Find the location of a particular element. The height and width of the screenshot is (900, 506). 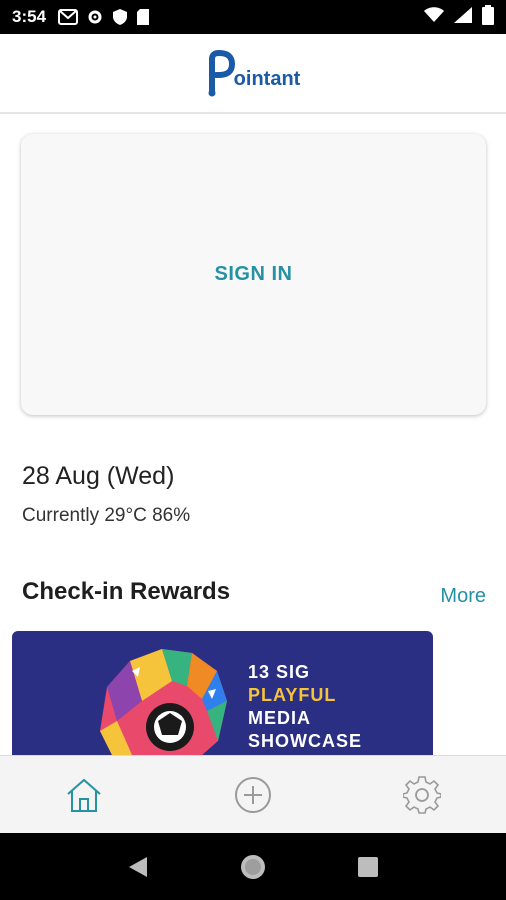

nav-settings is located at coordinates (422, 795).